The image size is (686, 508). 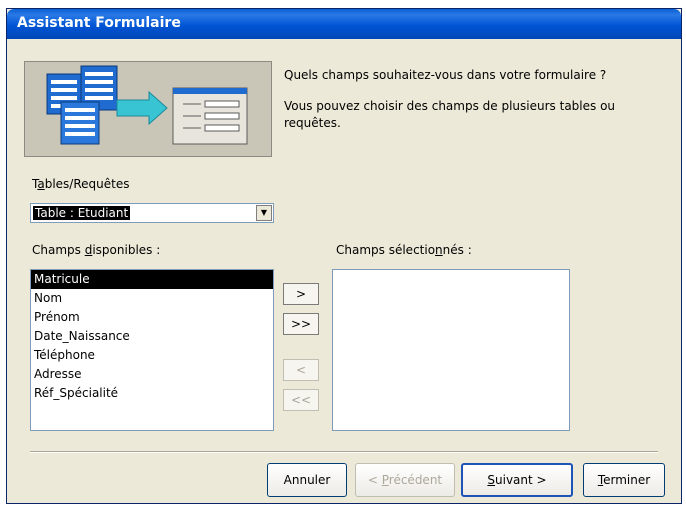 What do you see at coordinates (147, 105) in the screenshot?
I see `tables-to-form-icon` at bounding box center [147, 105].